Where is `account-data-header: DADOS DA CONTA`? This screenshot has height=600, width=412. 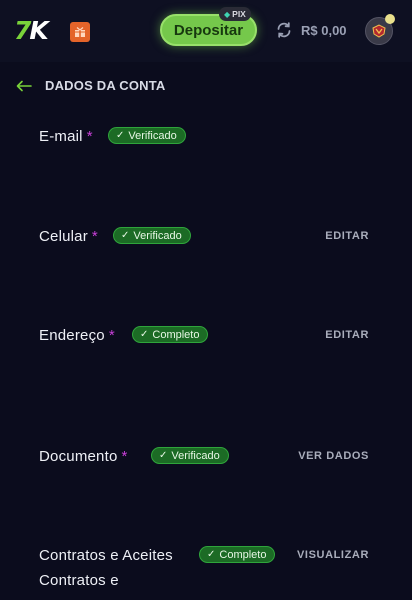
account-data-header: DADOS DA CONTA is located at coordinates (206, 85).